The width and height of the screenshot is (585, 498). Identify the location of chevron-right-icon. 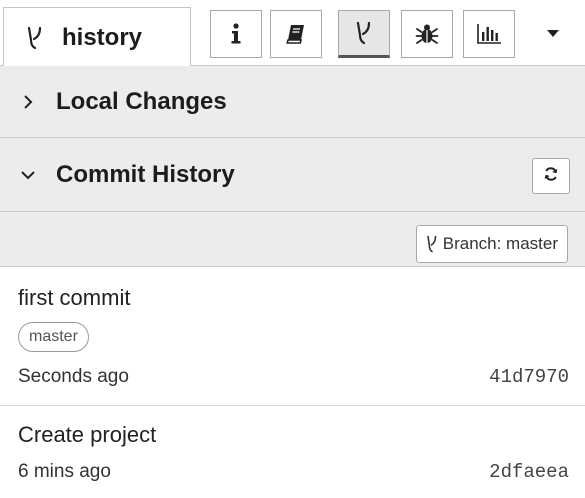
(28, 102).